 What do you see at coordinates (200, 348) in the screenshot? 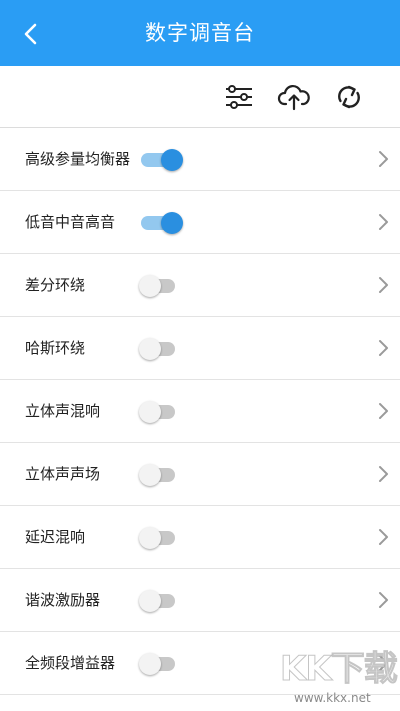
I see `effect-row: 哈斯环绕` at bounding box center [200, 348].